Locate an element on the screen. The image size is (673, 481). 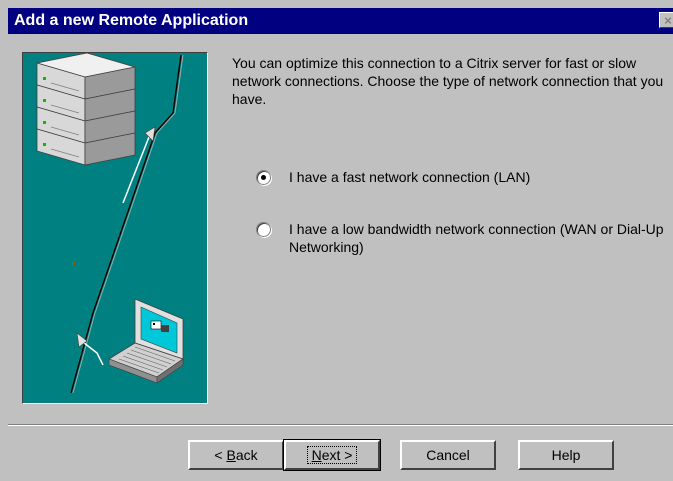
title-bar: Add a new Remote Application × is located at coordinates (340, 21).